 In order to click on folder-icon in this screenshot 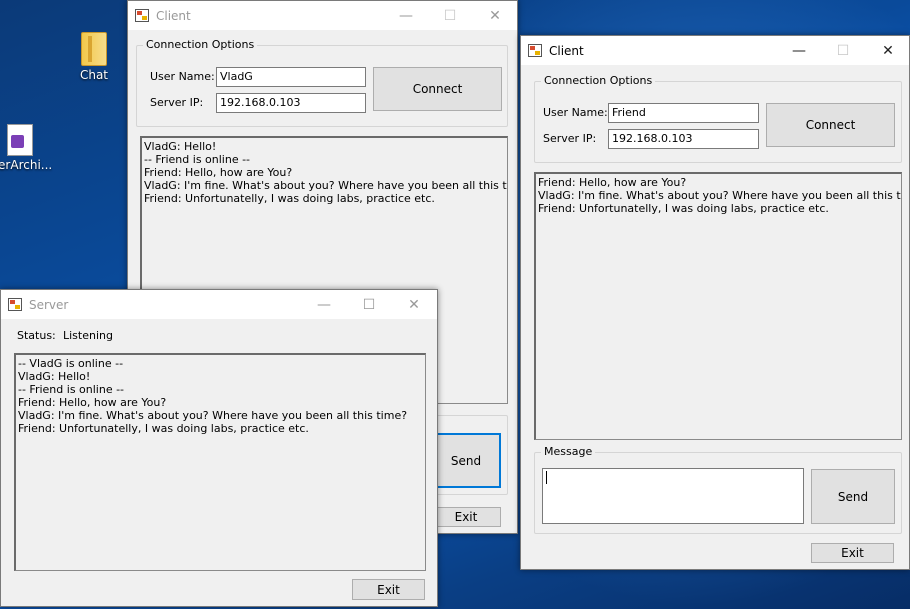, I will do `click(94, 49)`.